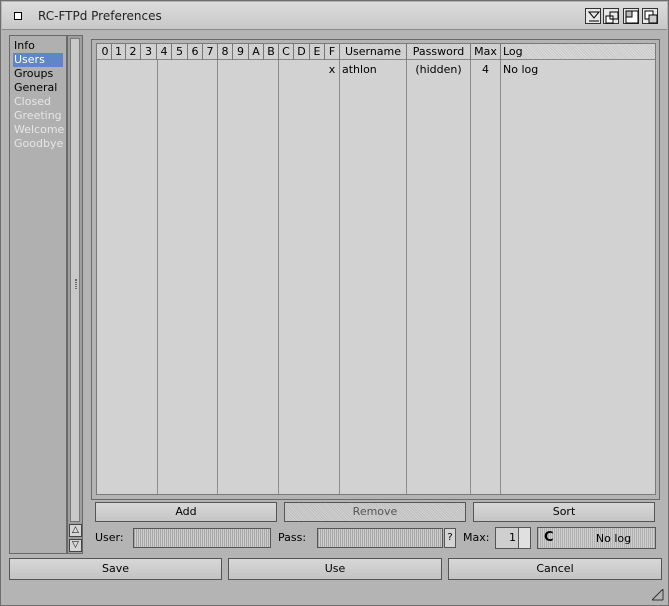 Image resolution: width=669 pixels, height=606 pixels. I want to click on column-header: 8, so click(225, 52).